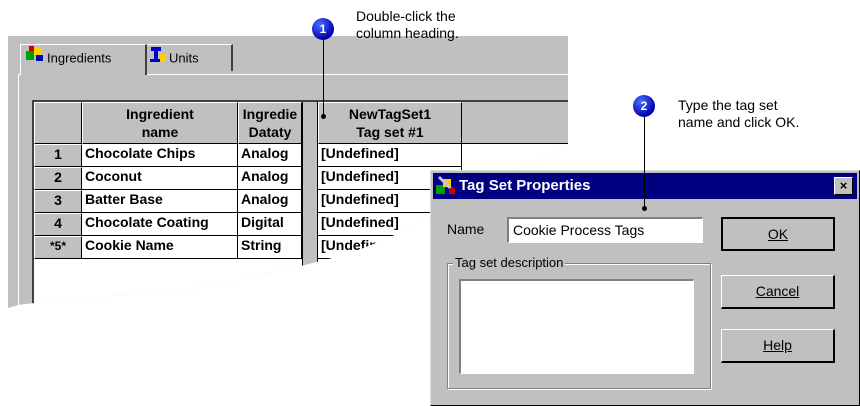 The height and width of the screenshot is (406, 860). I want to click on cell-ingredient-name: Cookie Name, so click(160, 247).